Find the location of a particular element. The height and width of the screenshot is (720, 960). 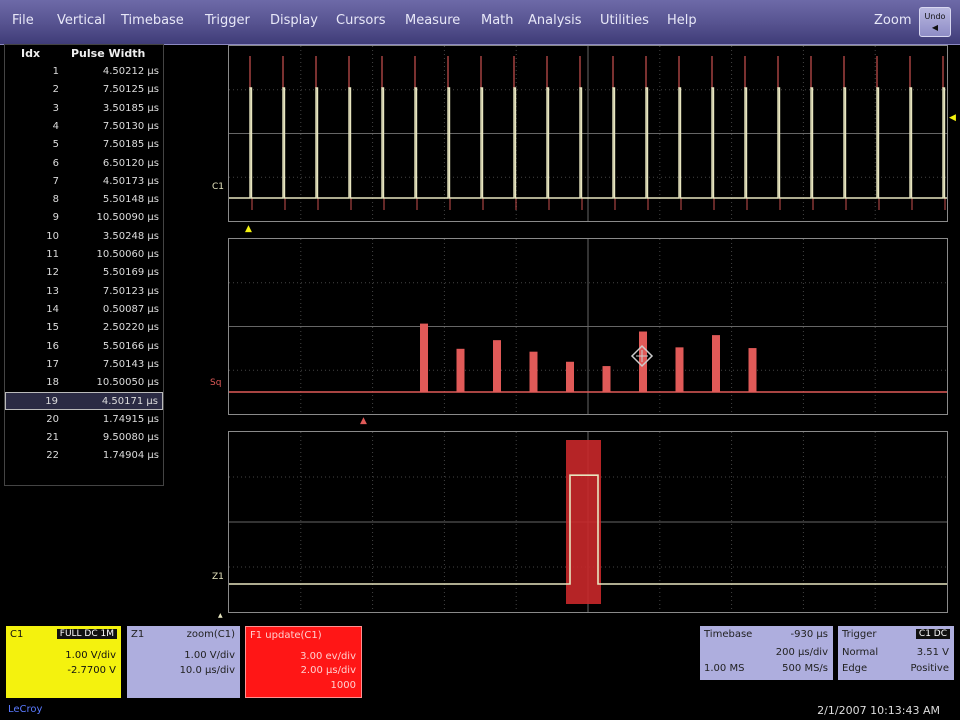

z1-tdiv: 10.0 µs/div is located at coordinates (207, 670).